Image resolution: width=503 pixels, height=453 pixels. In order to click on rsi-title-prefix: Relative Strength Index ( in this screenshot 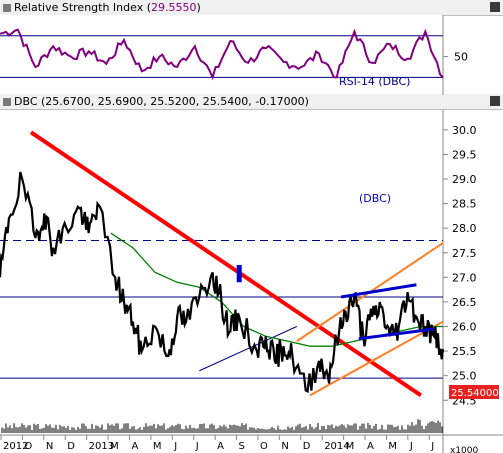, I will do `click(83, 7)`.